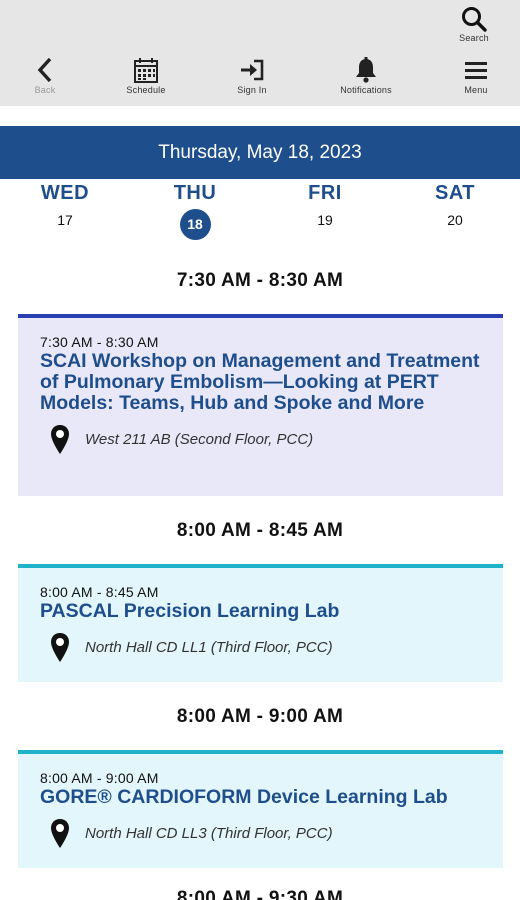 The height and width of the screenshot is (900, 520). Describe the element at coordinates (252, 70) in the screenshot. I see `sign-in-icon` at that location.